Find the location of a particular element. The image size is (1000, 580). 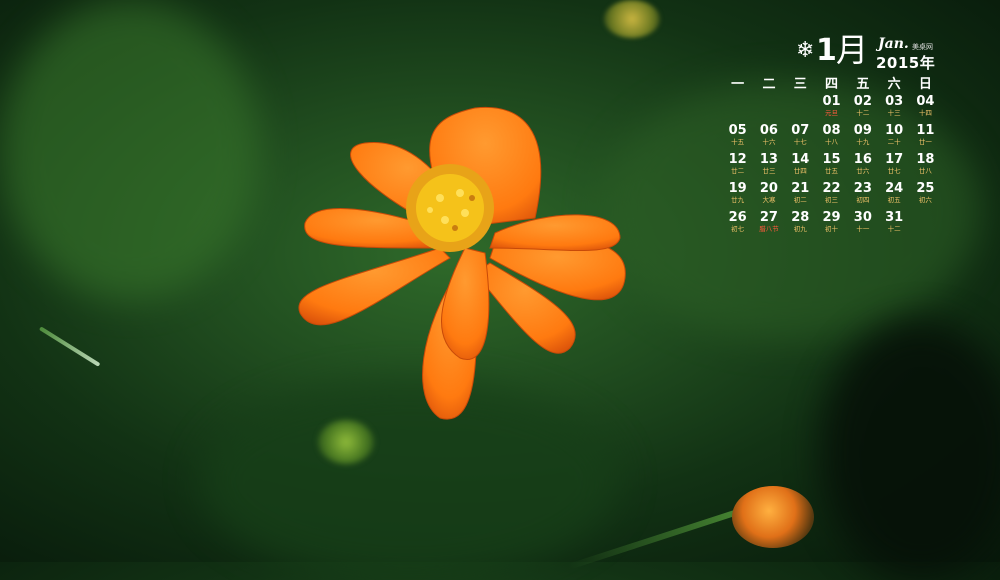

lunar-date: 廿六 is located at coordinates (863, 171).